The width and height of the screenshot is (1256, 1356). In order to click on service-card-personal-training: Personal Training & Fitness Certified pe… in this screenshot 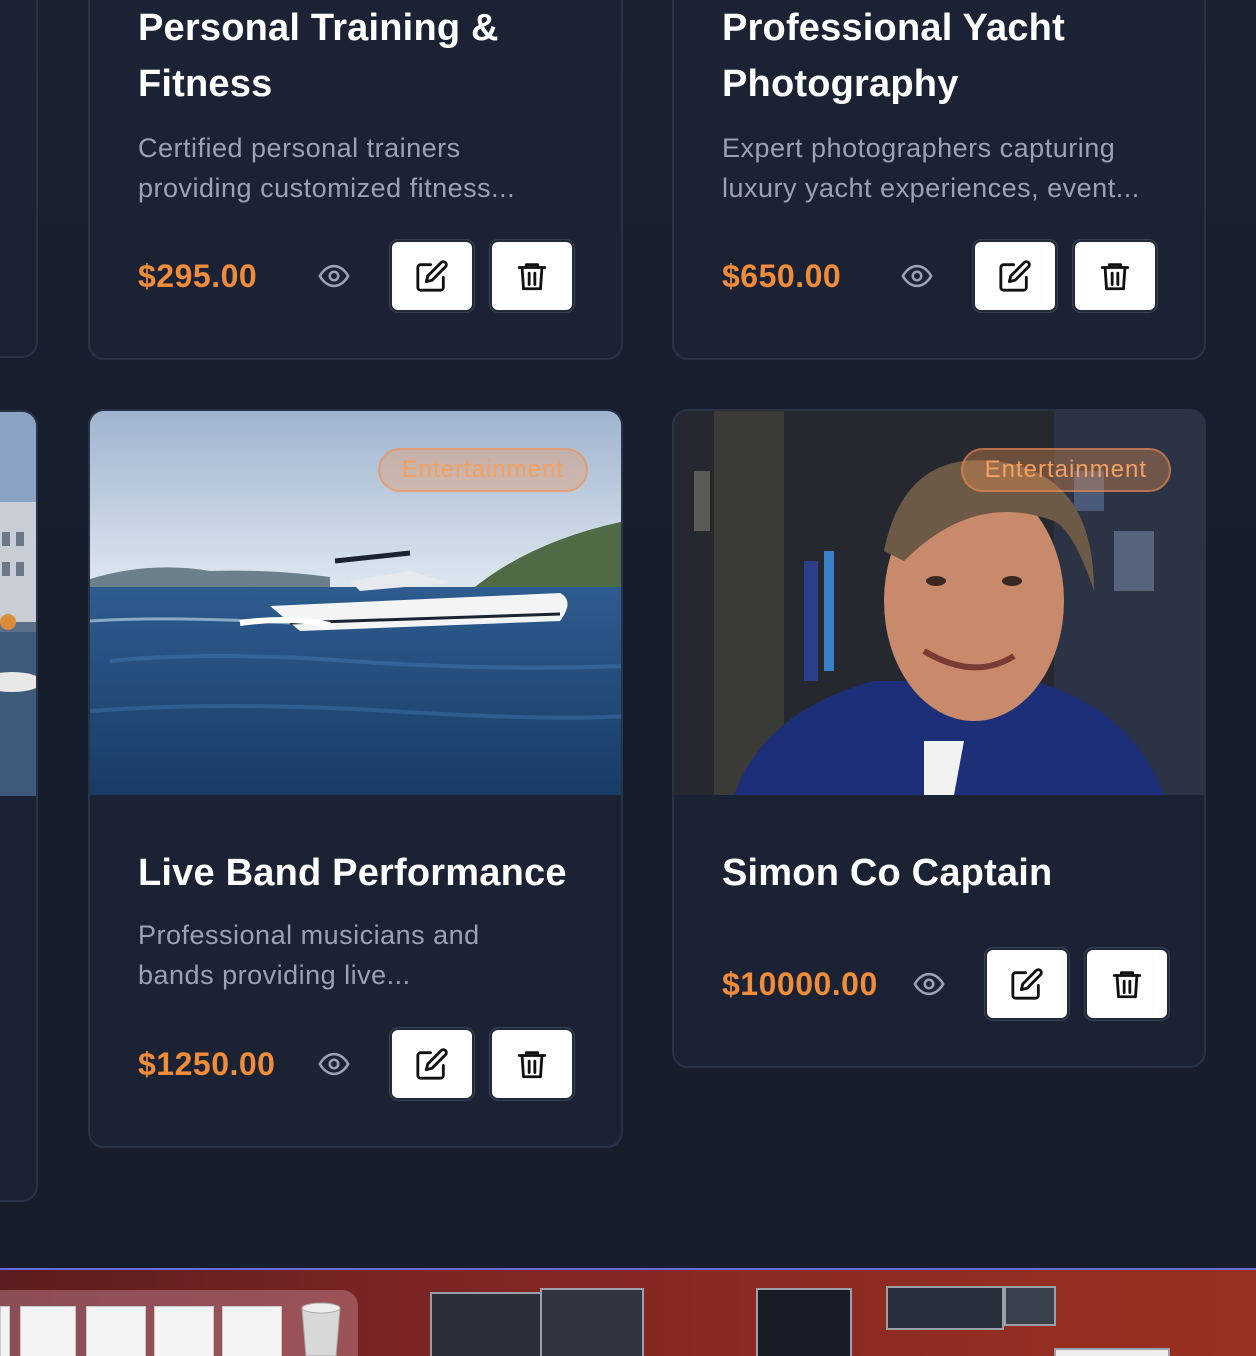, I will do `click(355, 180)`.